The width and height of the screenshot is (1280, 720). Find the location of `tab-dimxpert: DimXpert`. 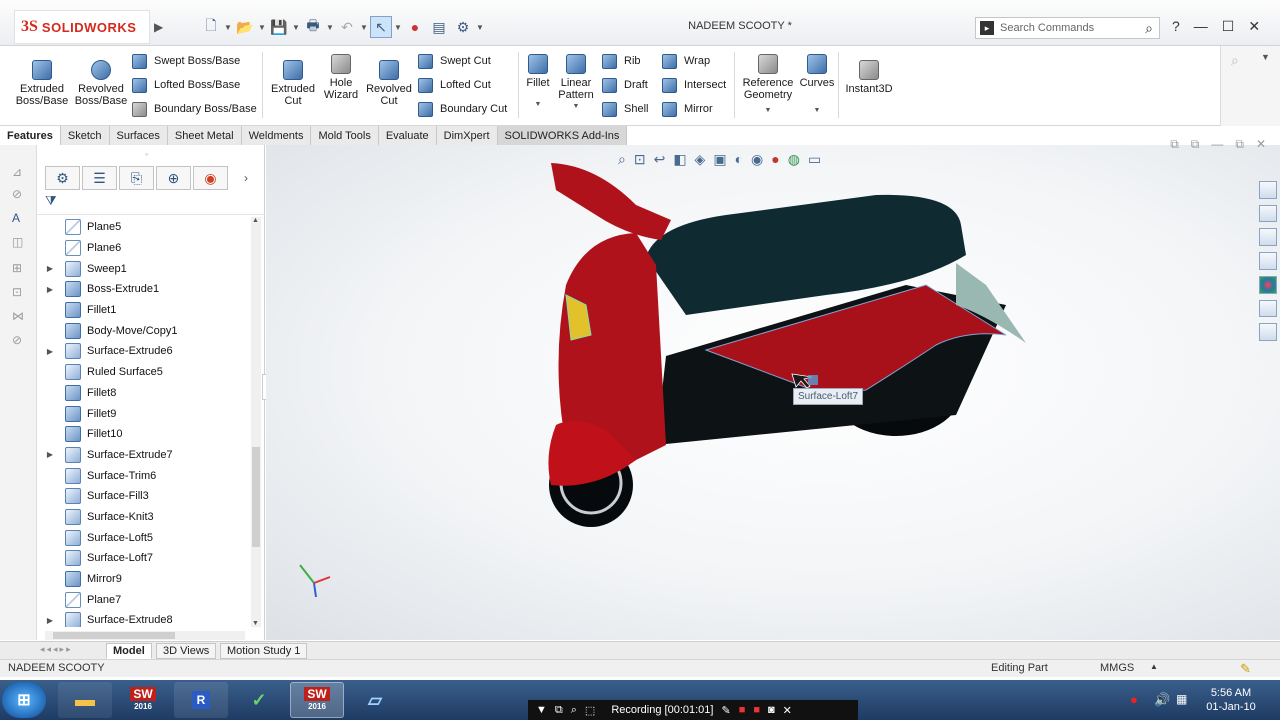

tab-dimxpert: DimXpert is located at coordinates (467, 135).